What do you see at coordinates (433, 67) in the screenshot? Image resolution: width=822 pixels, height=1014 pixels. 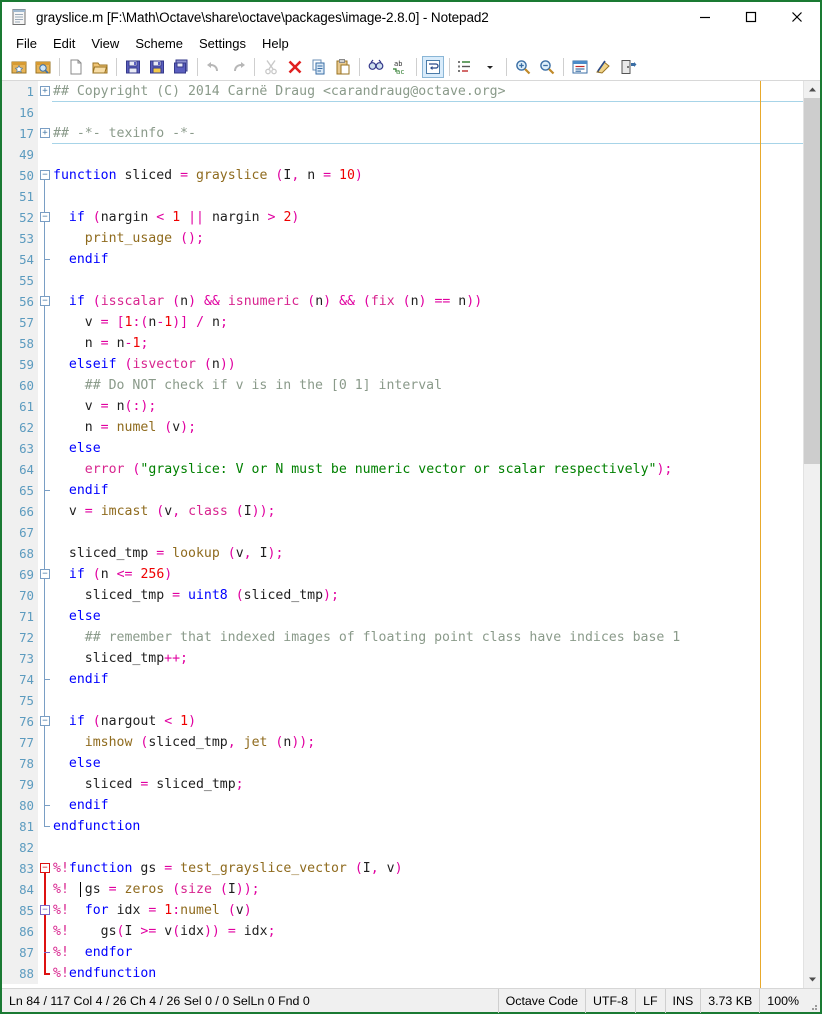 I see `word-wrap-icon` at bounding box center [433, 67].